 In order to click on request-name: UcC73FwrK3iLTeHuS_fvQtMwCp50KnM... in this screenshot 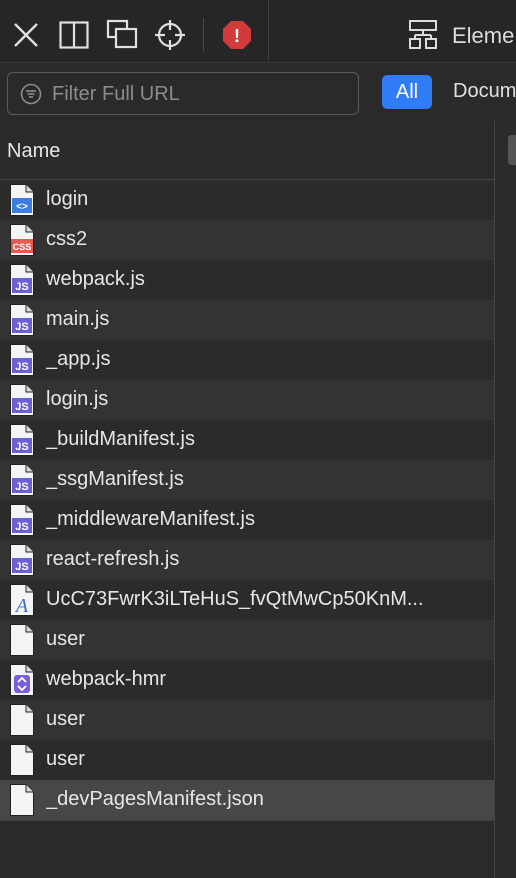, I will do `click(235, 599)`.